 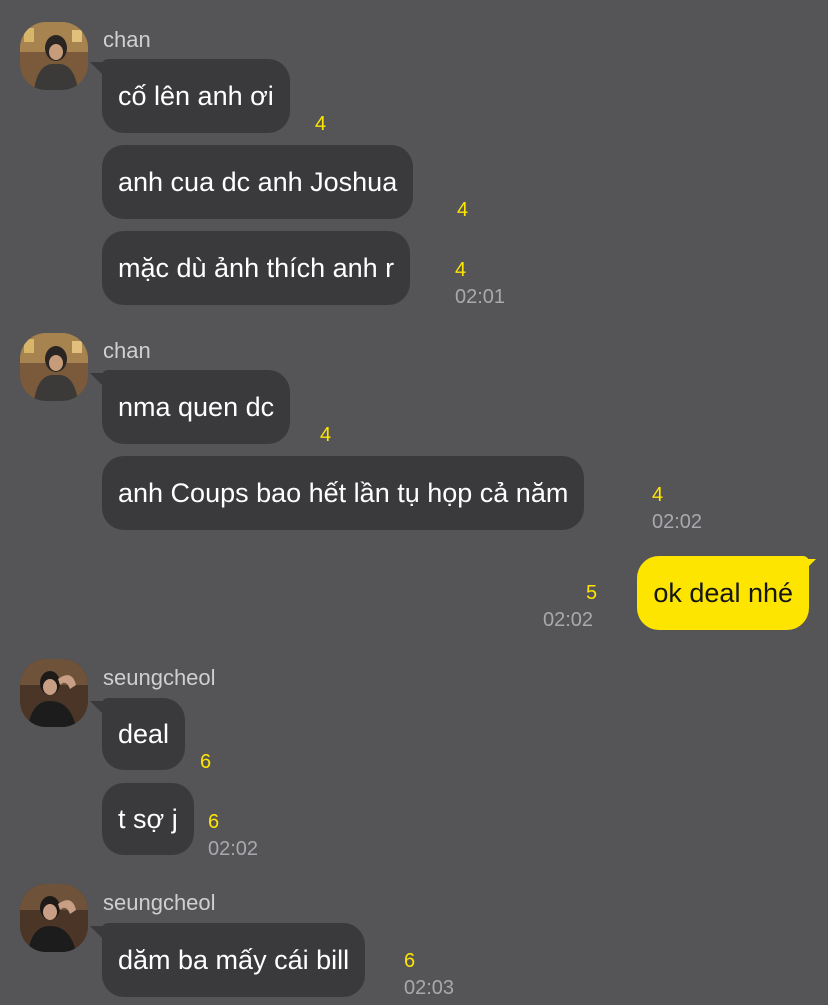 I want to click on unread-count: 5, so click(x=592, y=593).